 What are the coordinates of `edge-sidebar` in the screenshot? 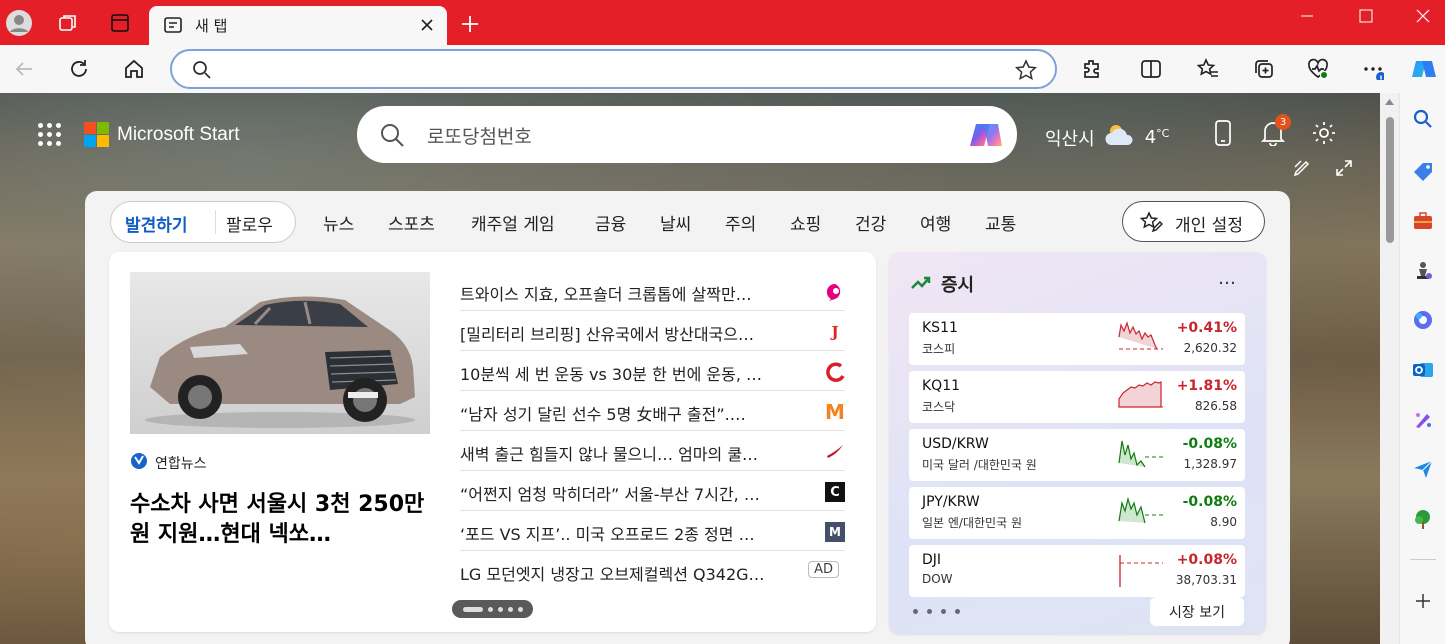 It's located at (1422, 368).